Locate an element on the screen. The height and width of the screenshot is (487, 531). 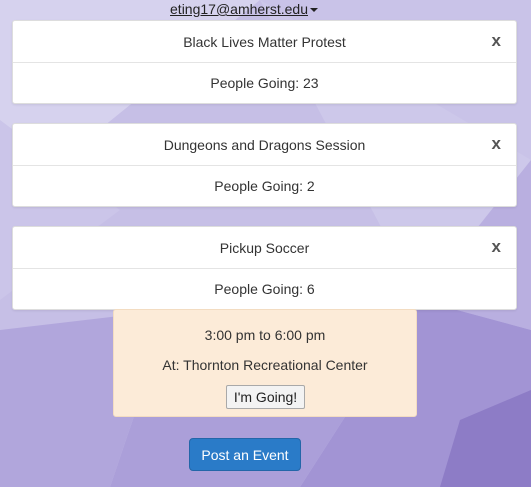
account-menu: eting17@amherst.edu is located at coordinates (244, 9).